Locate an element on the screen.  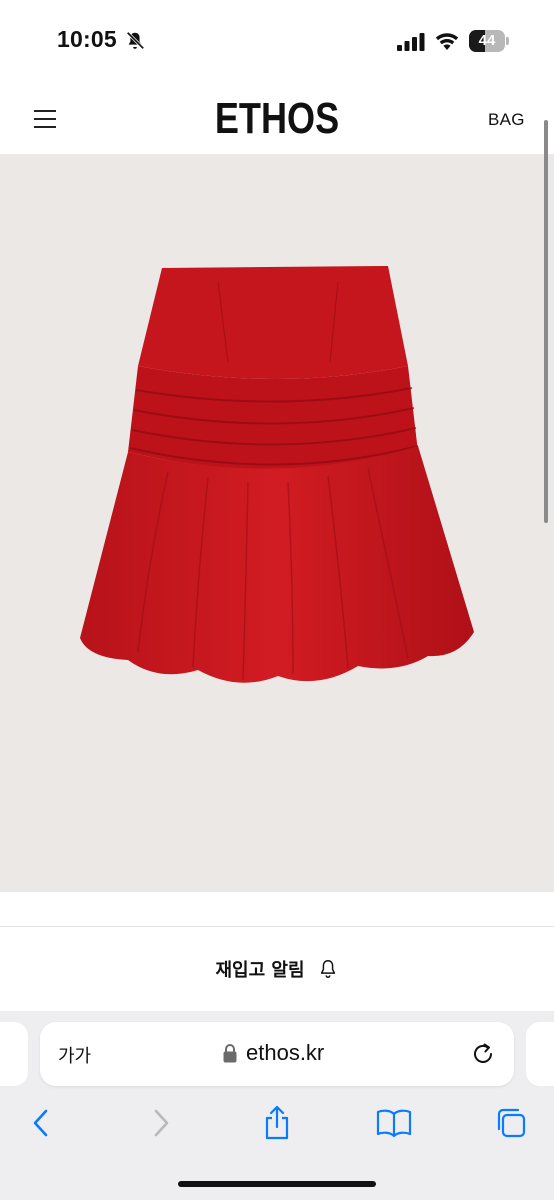
forward-icon is located at coordinates (161, 1123).